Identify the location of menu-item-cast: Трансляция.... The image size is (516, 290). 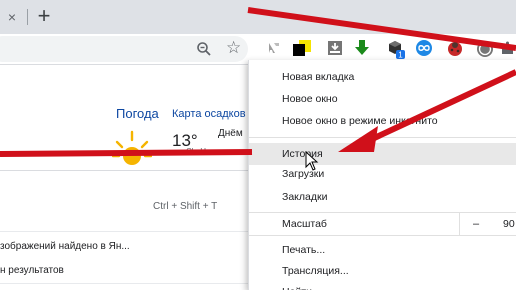
(382, 271).